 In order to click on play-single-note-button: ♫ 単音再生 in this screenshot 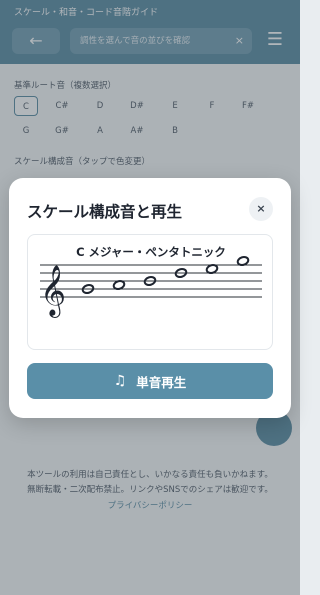, I will do `click(150, 381)`.